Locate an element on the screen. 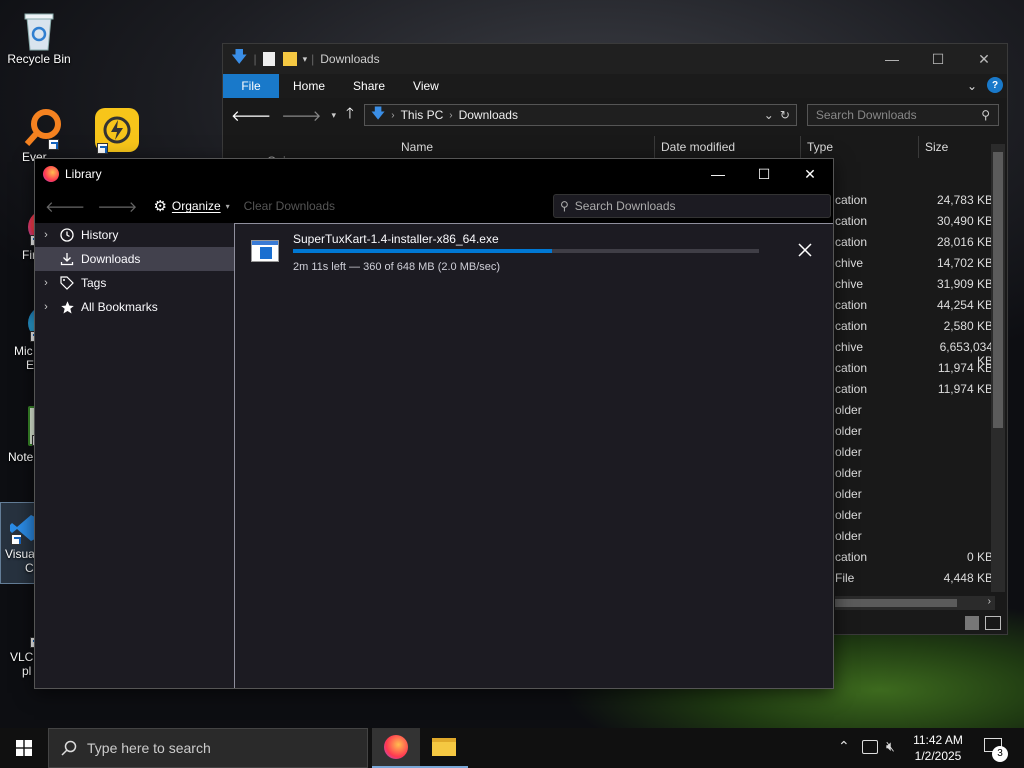  firefox-icon is located at coordinates (396, 747).